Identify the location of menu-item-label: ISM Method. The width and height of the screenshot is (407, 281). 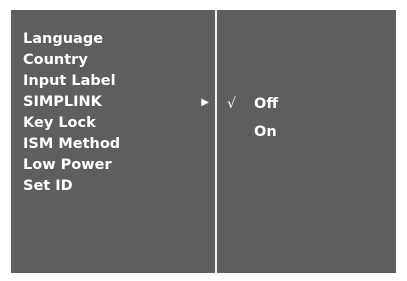
(72, 144).